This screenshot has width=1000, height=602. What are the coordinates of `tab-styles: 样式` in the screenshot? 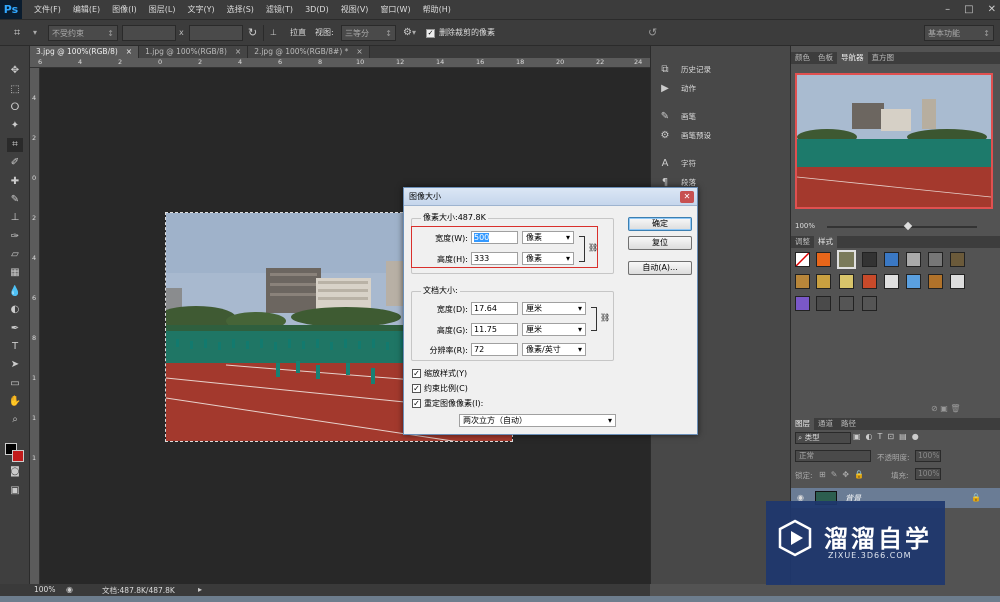 It's located at (825, 242).